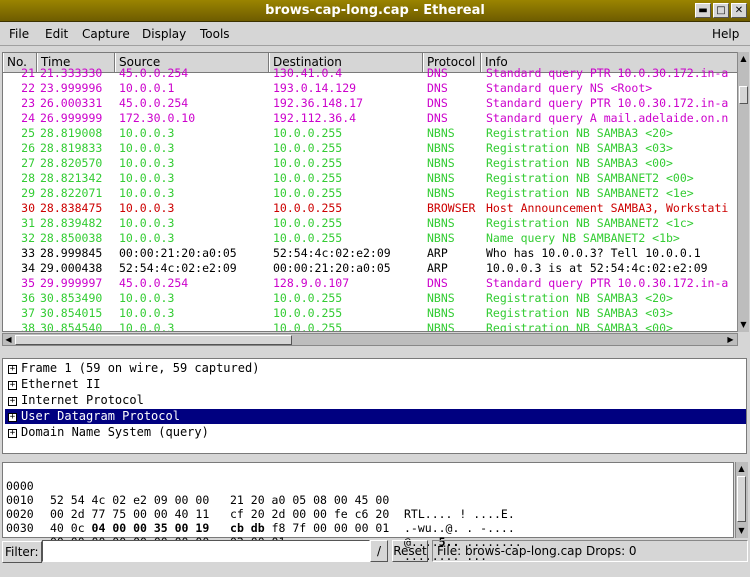 The height and width of the screenshot is (577, 750). What do you see at coordinates (19, 34) in the screenshot?
I see `menu-file: File` at bounding box center [19, 34].